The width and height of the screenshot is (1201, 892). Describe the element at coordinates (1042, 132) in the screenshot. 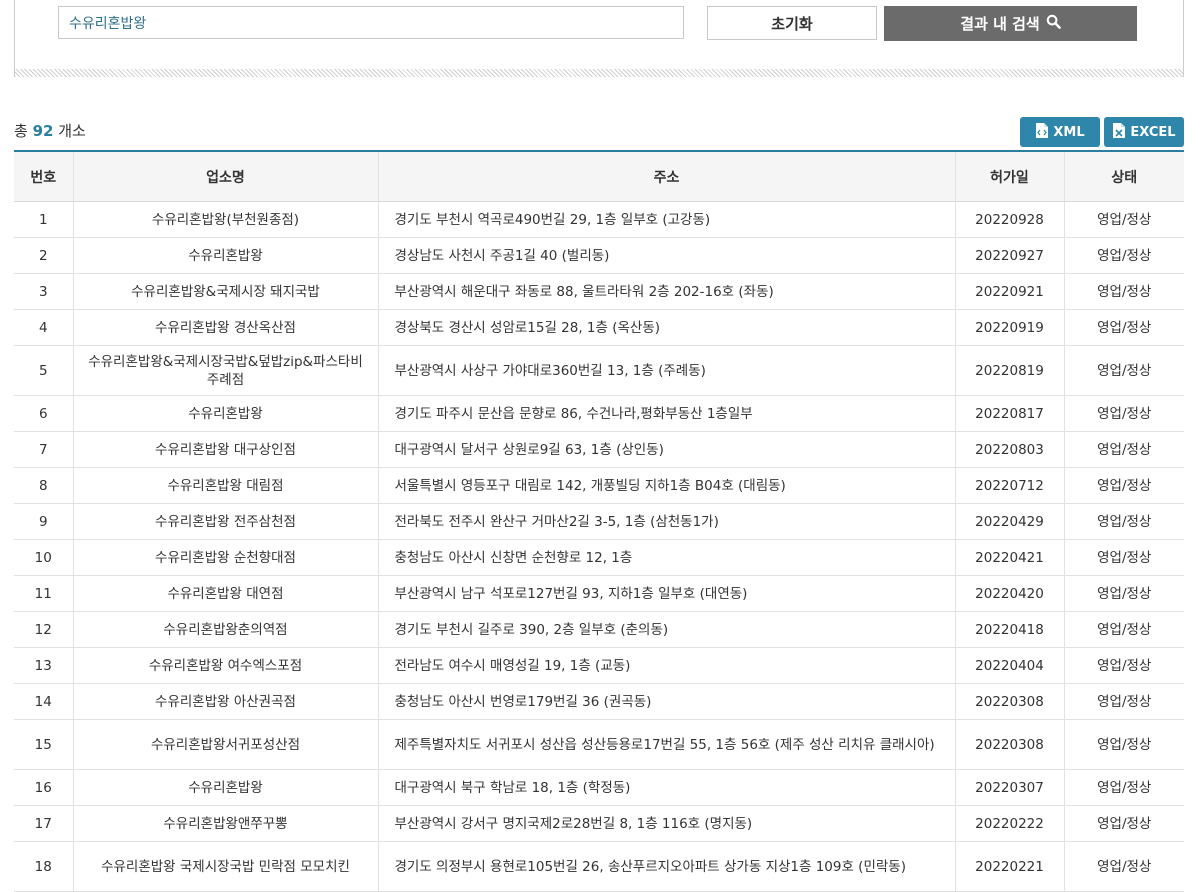

I see `xml-file-icon` at that location.